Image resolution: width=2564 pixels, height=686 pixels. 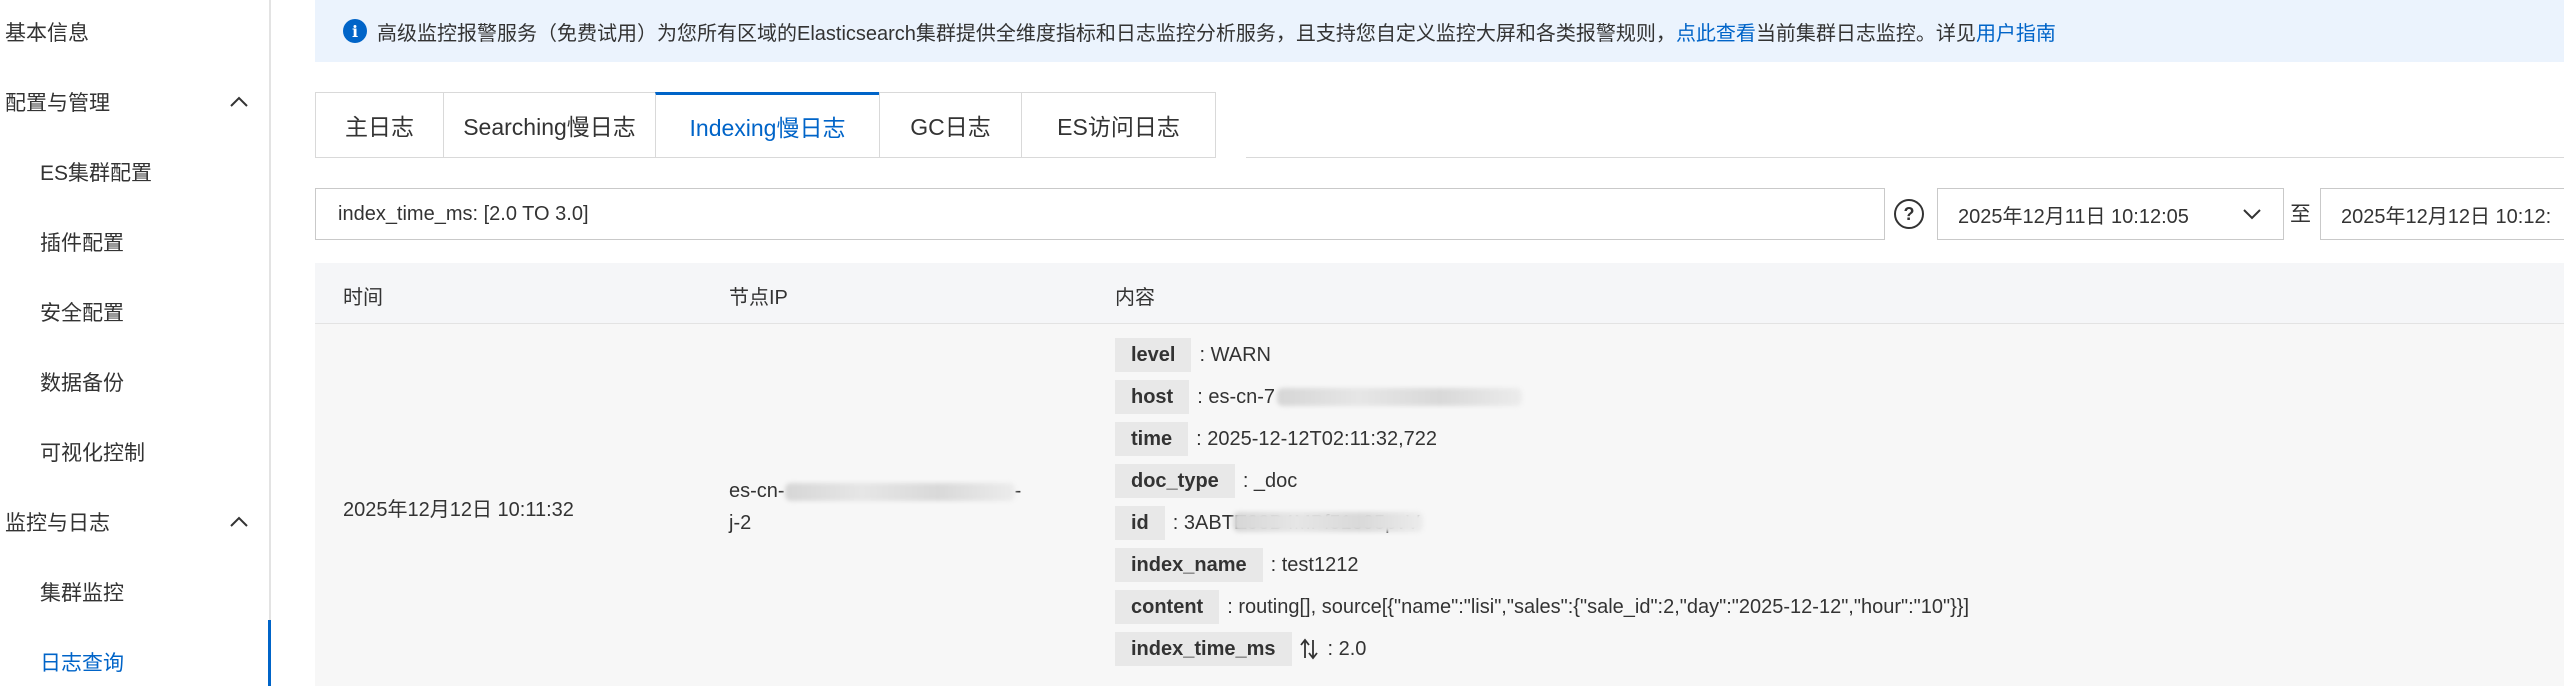 What do you see at coordinates (1167, 607) in the screenshot?
I see `field-key: content` at bounding box center [1167, 607].